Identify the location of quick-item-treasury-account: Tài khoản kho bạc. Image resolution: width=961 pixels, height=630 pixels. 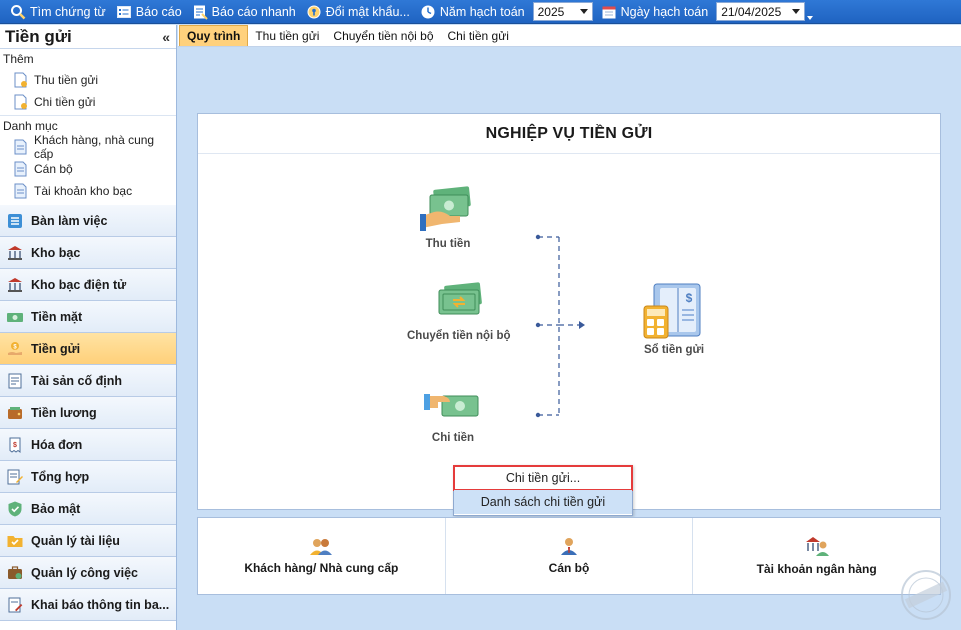
(88, 191).